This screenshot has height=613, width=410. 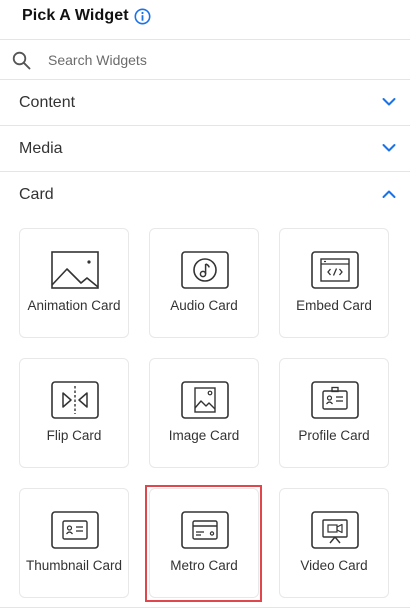 I want to click on id-badge-icon, so click(x=335, y=400).